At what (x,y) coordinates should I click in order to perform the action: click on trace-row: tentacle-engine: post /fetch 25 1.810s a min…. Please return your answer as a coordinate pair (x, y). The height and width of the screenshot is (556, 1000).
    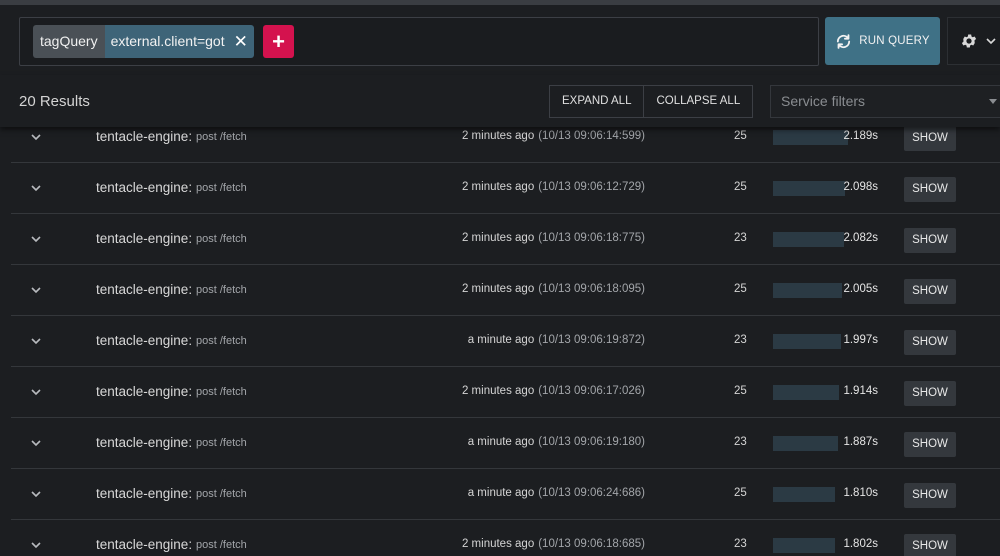
    Looking at the image, I should click on (505, 494).